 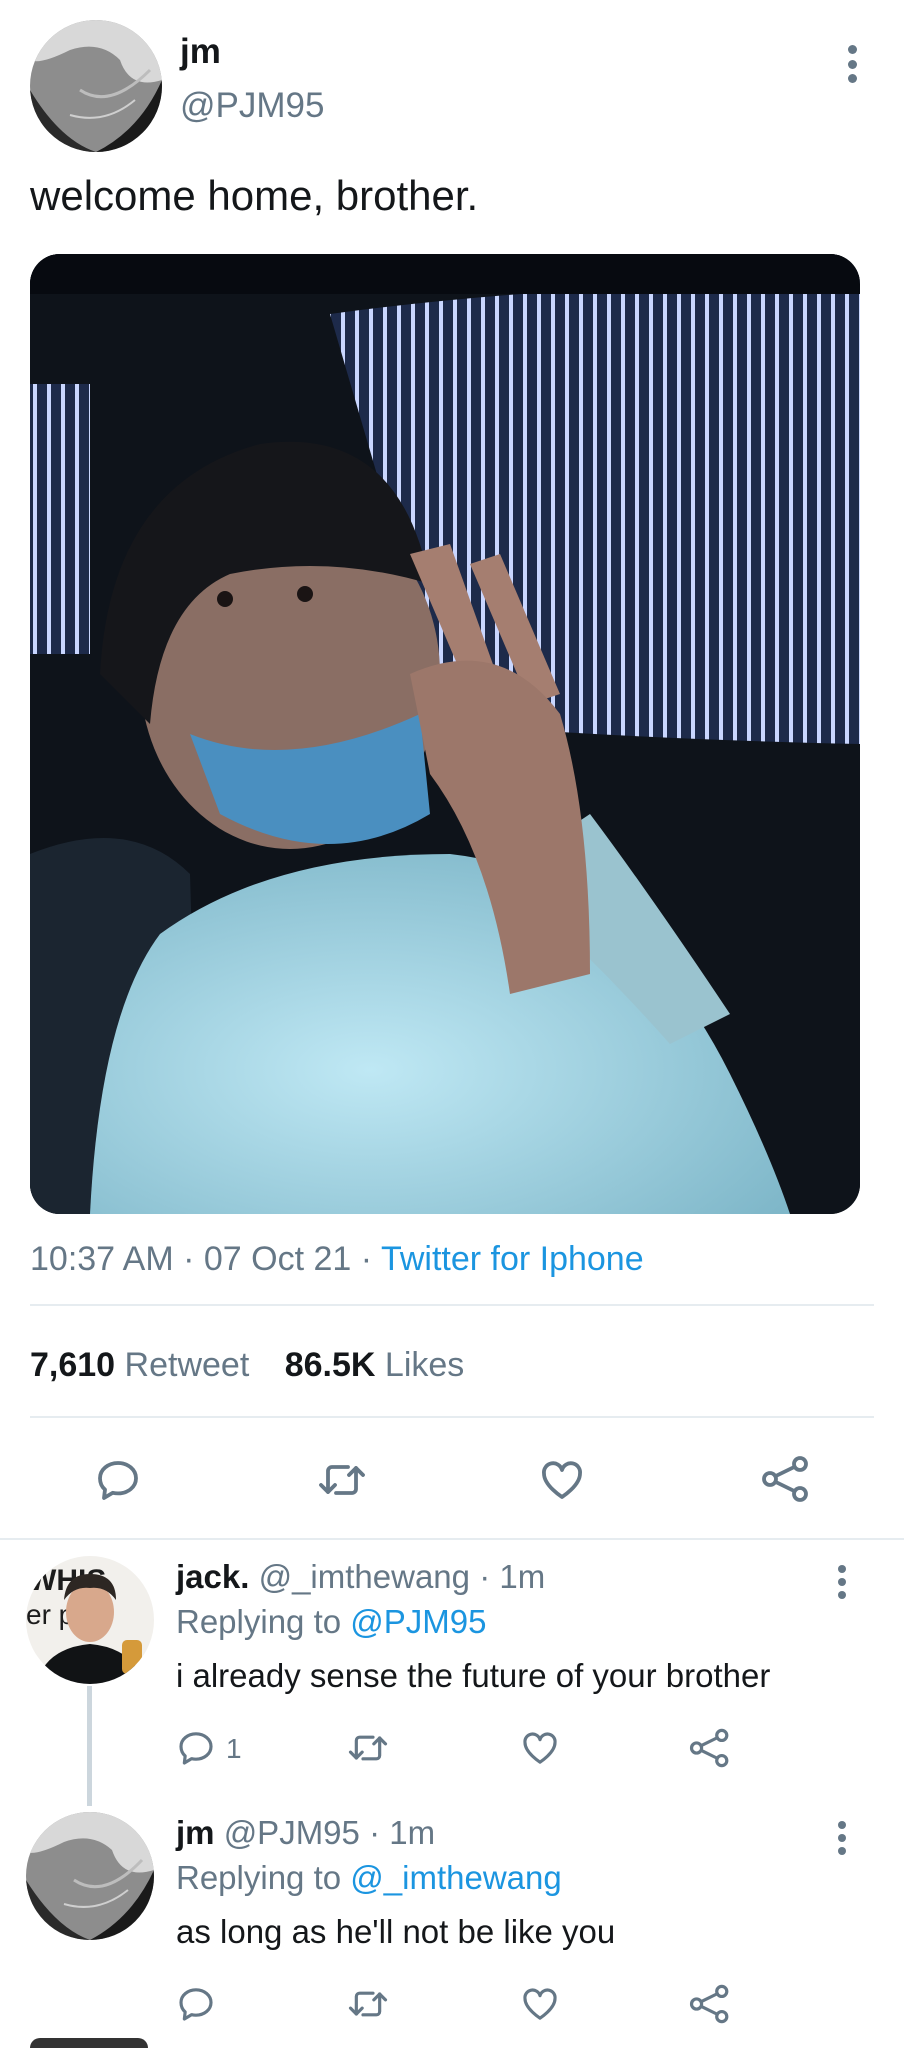 What do you see at coordinates (254, 195) in the screenshot?
I see `tweet-text: welcome home, brother.` at bounding box center [254, 195].